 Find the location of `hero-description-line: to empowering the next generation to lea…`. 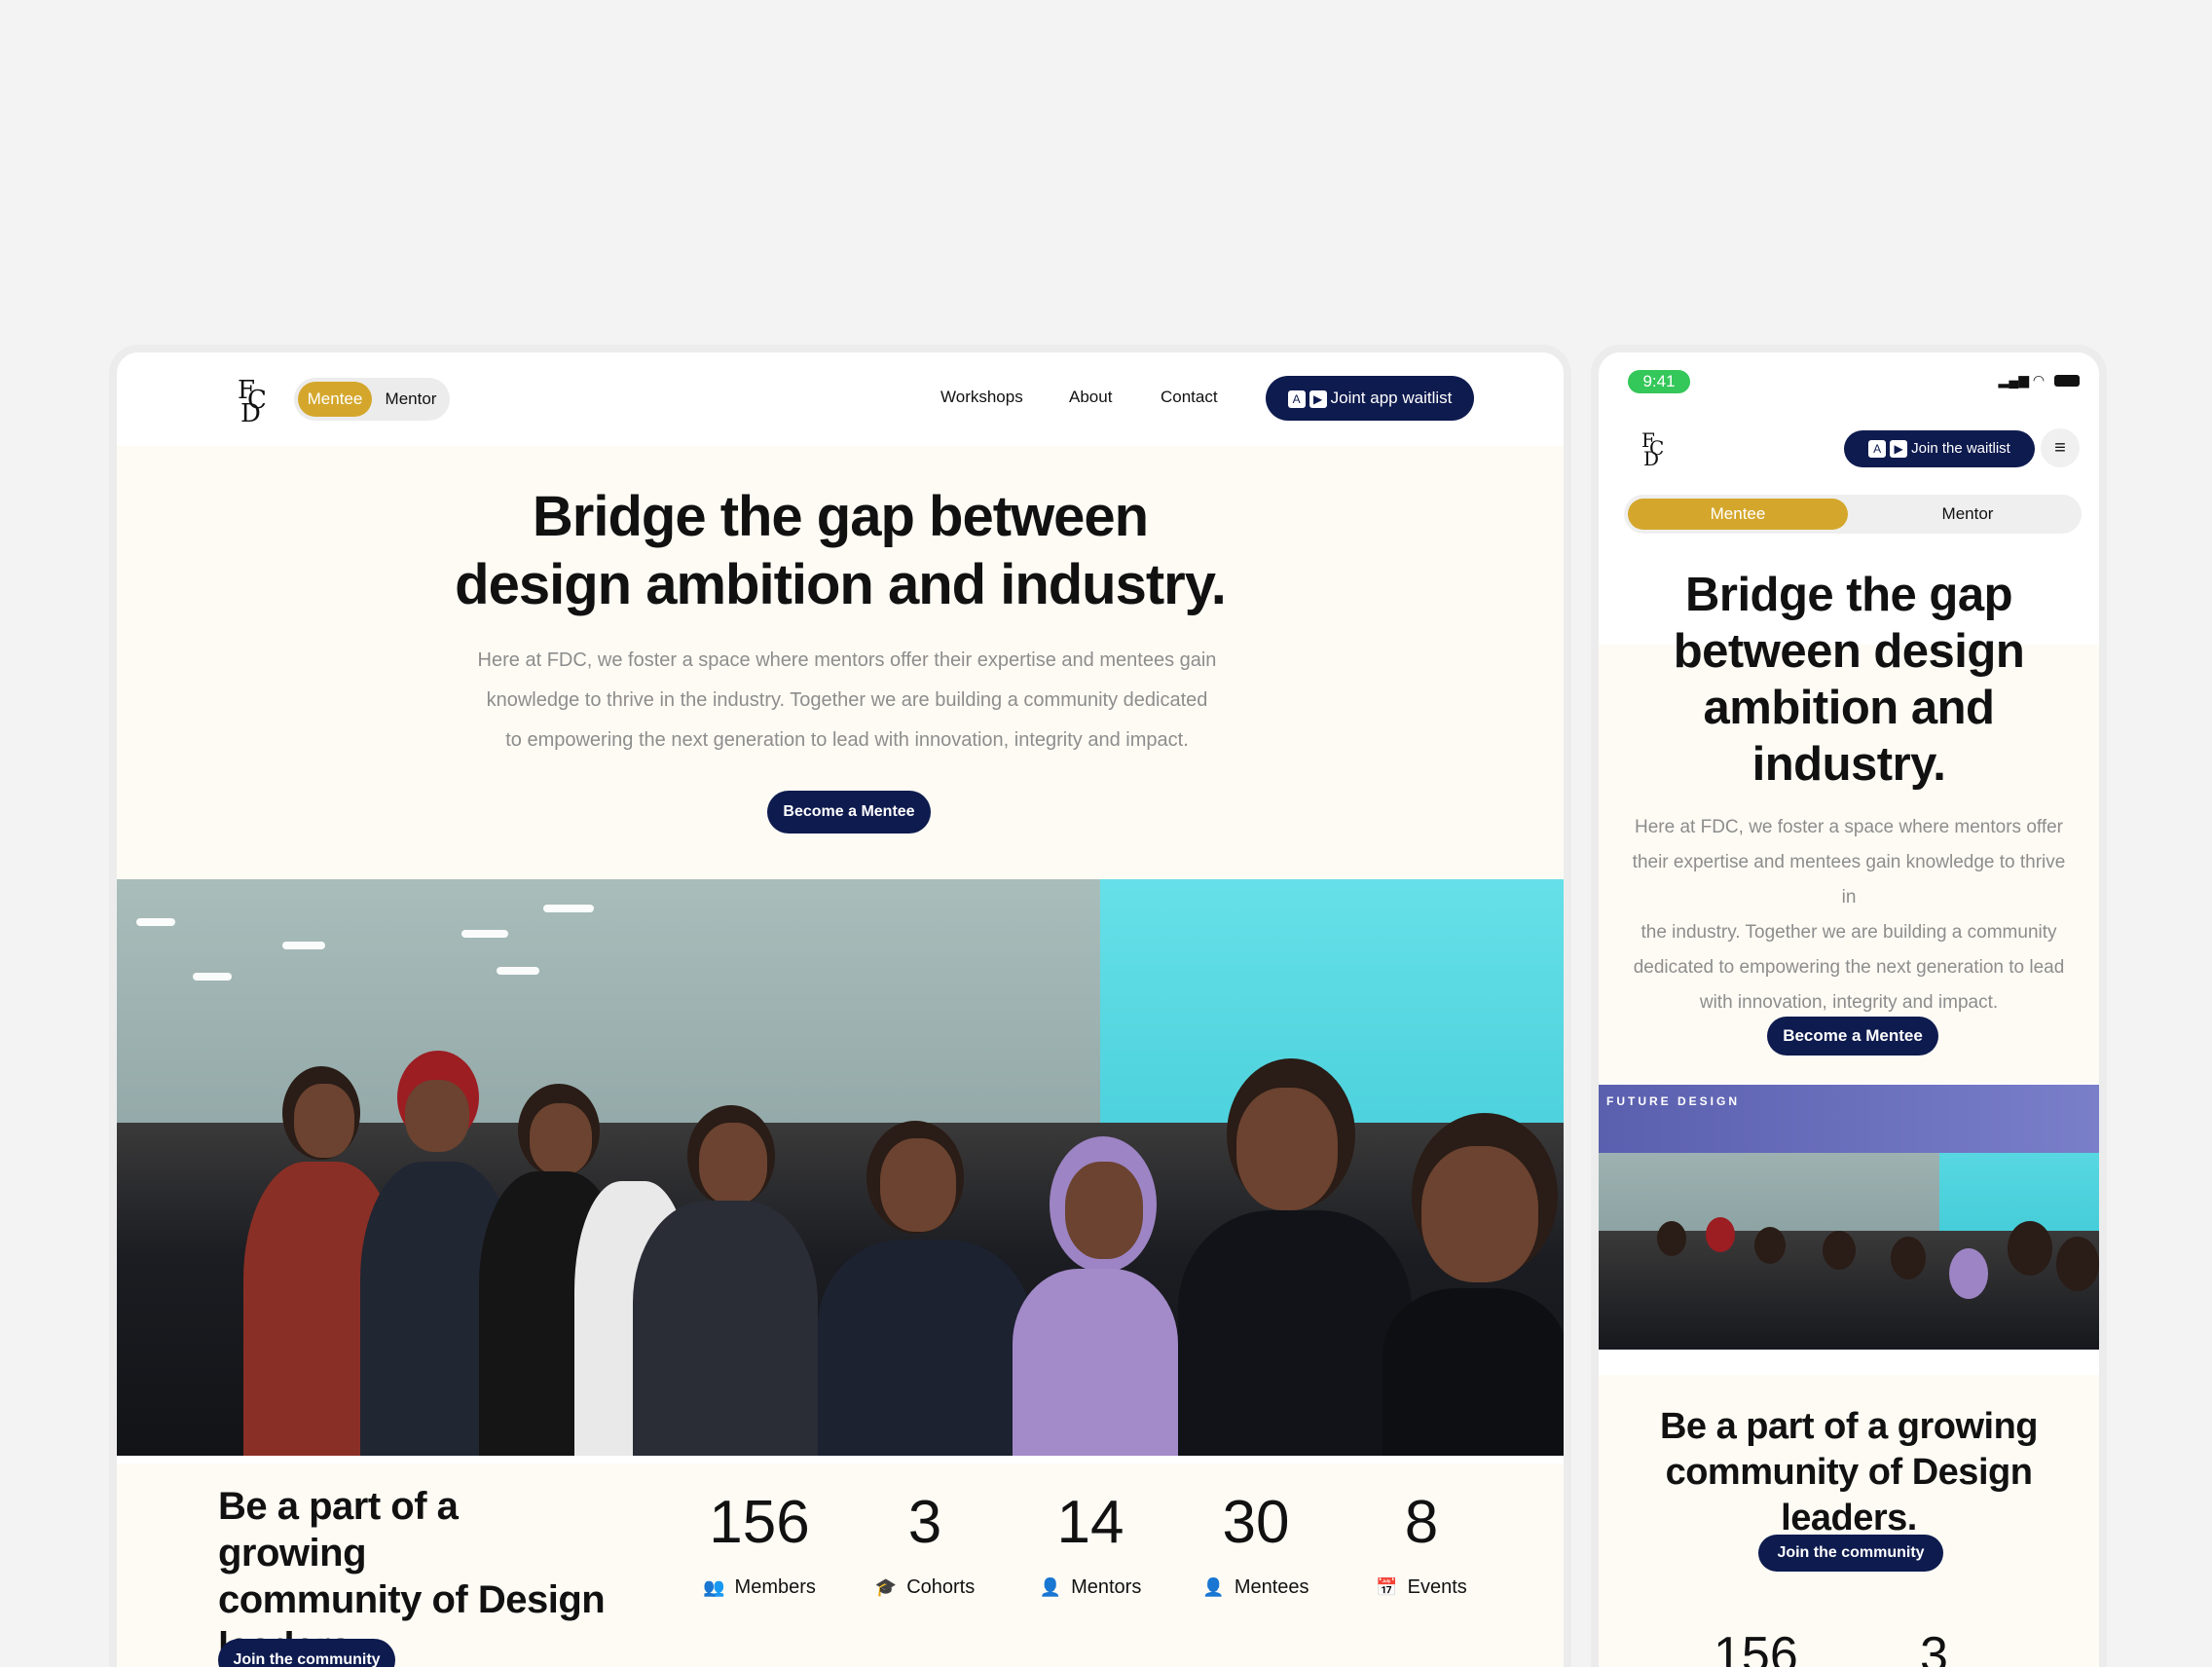

hero-description-line: to empowering the next generation to lea… is located at coordinates (847, 740).